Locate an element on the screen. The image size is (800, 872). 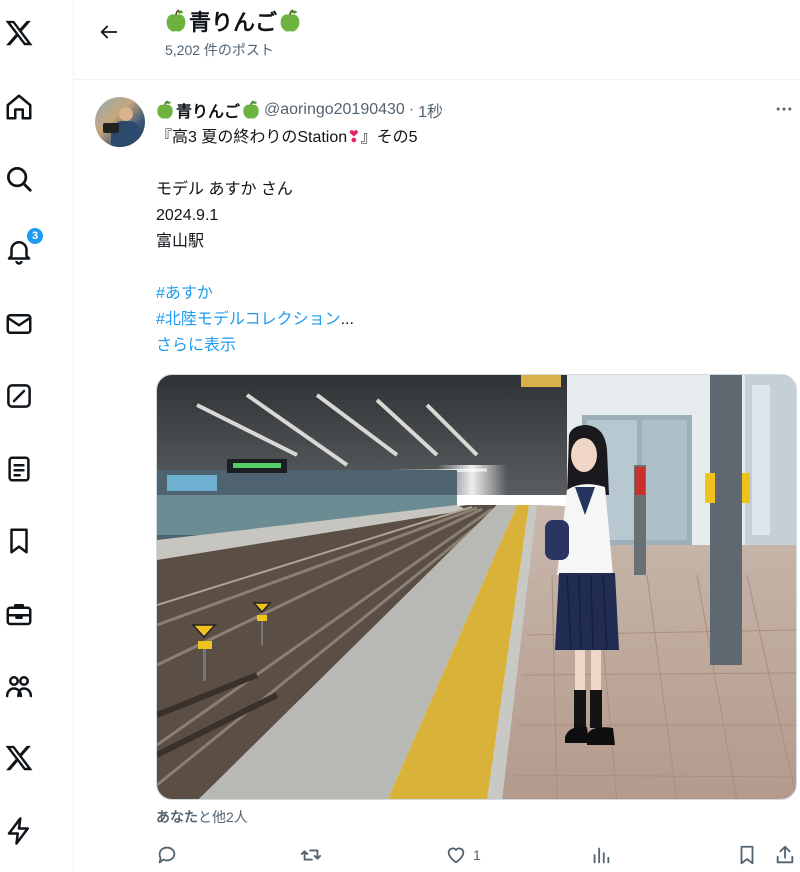
display-name-text: 青りんご is located at coordinates (208, 112).